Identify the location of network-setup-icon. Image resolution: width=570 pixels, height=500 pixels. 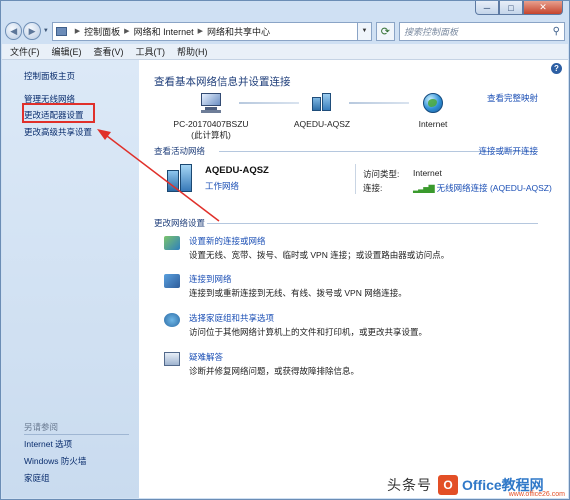
(172, 243).